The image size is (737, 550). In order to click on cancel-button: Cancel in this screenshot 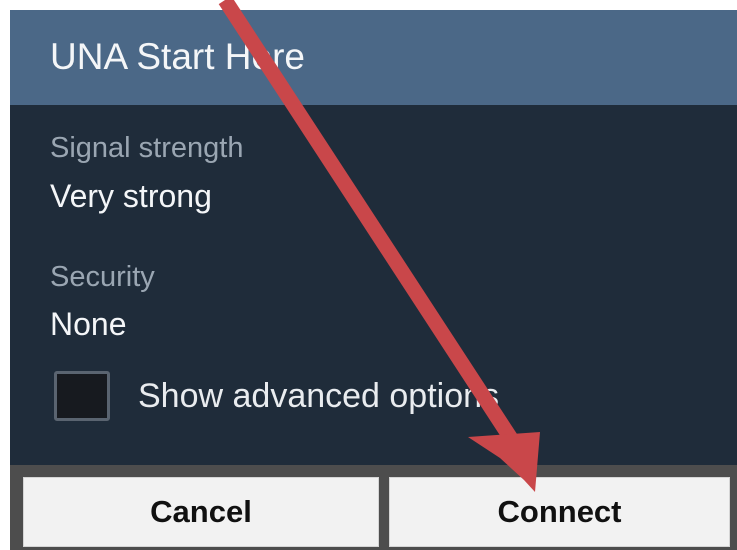, I will do `click(201, 512)`.